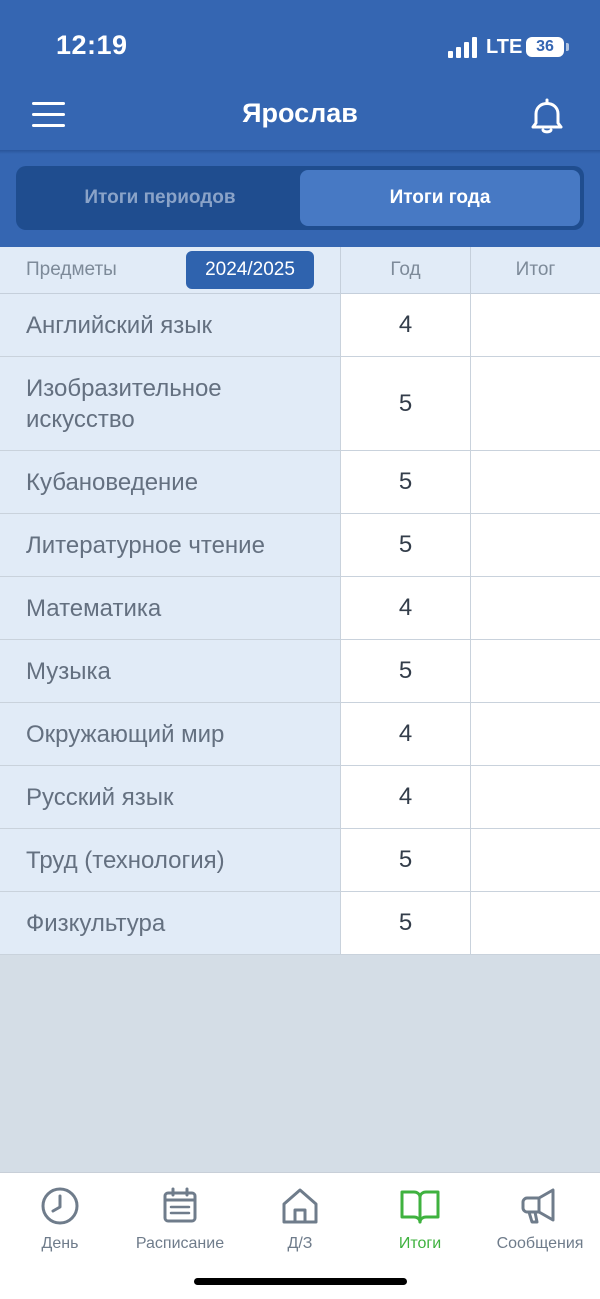  I want to click on tab-homework: Д/З, so click(300, 1219).